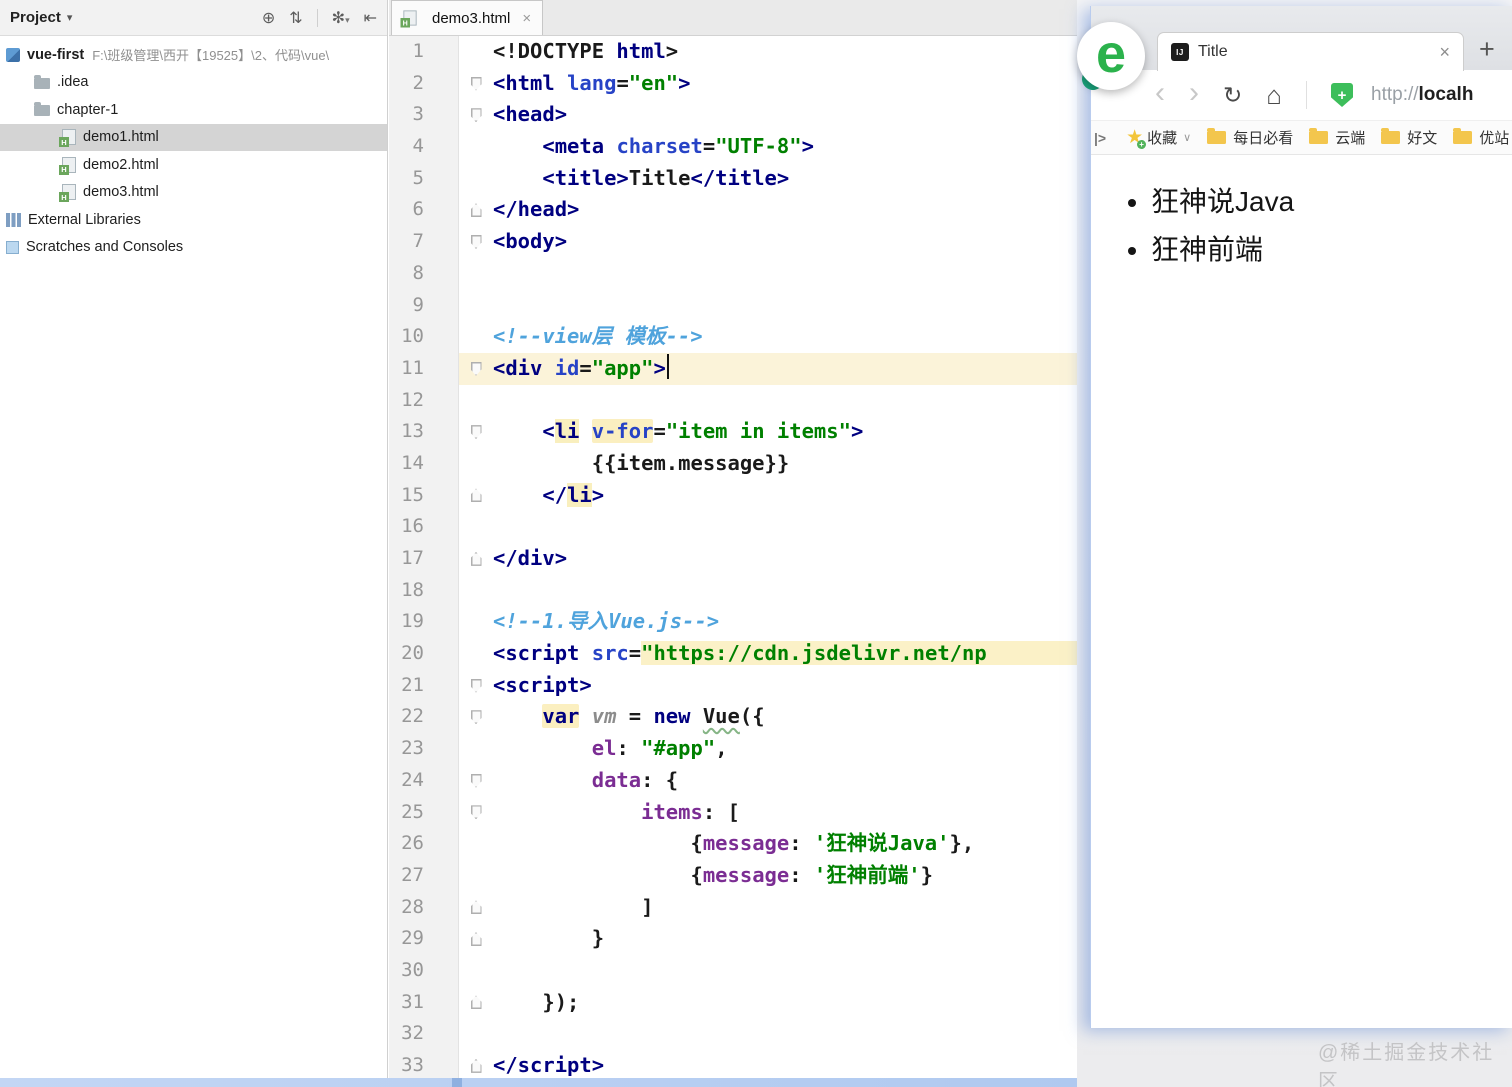 This screenshot has height=1087, width=1512. Describe the element at coordinates (193, 193) in the screenshot. I see `tree-item-demo3.html: Hdemo3.html` at that location.